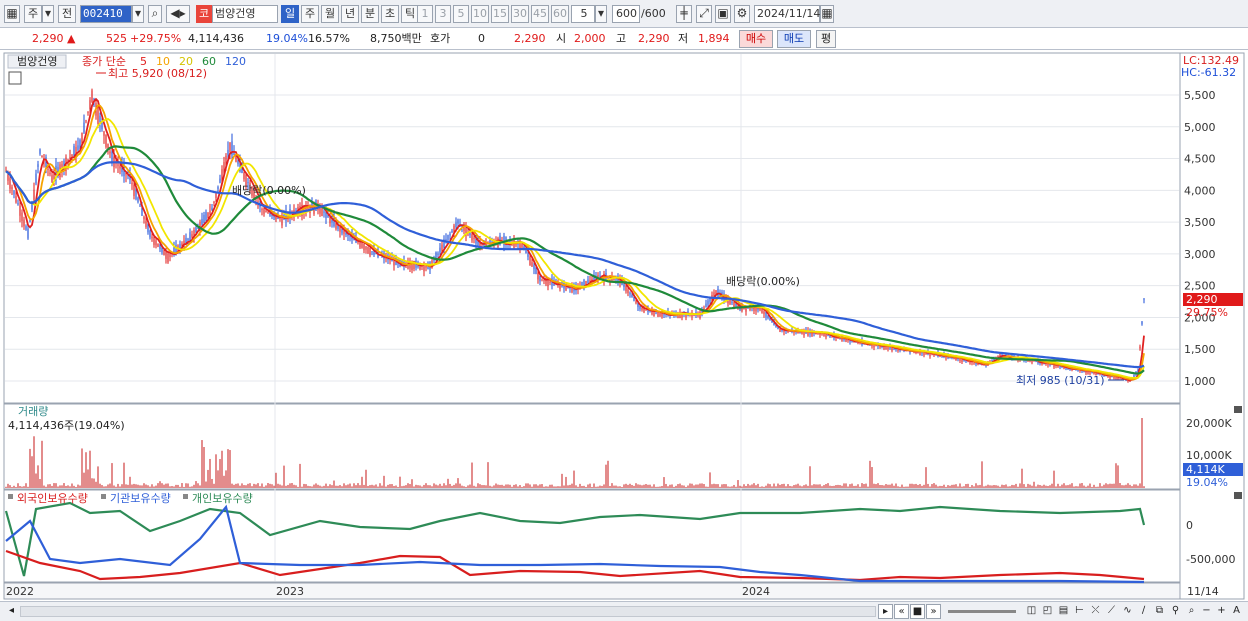 This screenshot has width=1248, height=621. What do you see at coordinates (723, 14) in the screenshot?
I see `save-icon: ▣` at bounding box center [723, 14].